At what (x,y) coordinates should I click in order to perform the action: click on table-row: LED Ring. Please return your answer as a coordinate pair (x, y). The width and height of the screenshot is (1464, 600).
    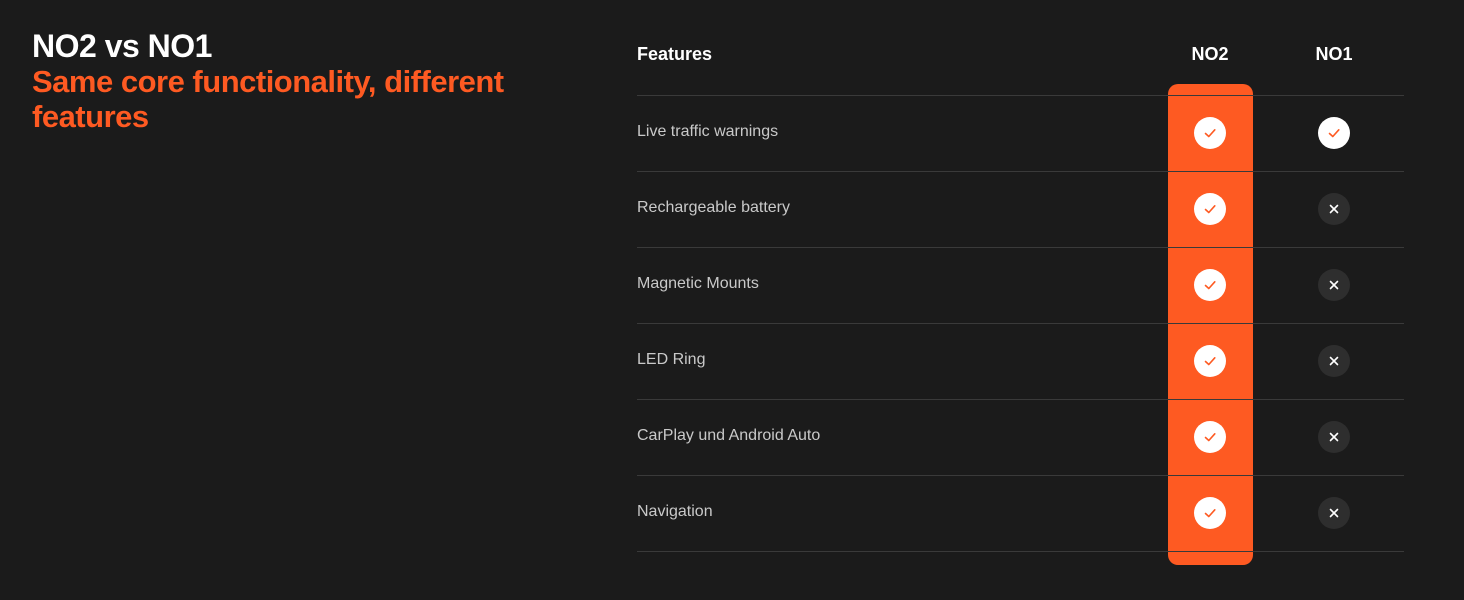
    Looking at the image, I should click on (1020, 362).